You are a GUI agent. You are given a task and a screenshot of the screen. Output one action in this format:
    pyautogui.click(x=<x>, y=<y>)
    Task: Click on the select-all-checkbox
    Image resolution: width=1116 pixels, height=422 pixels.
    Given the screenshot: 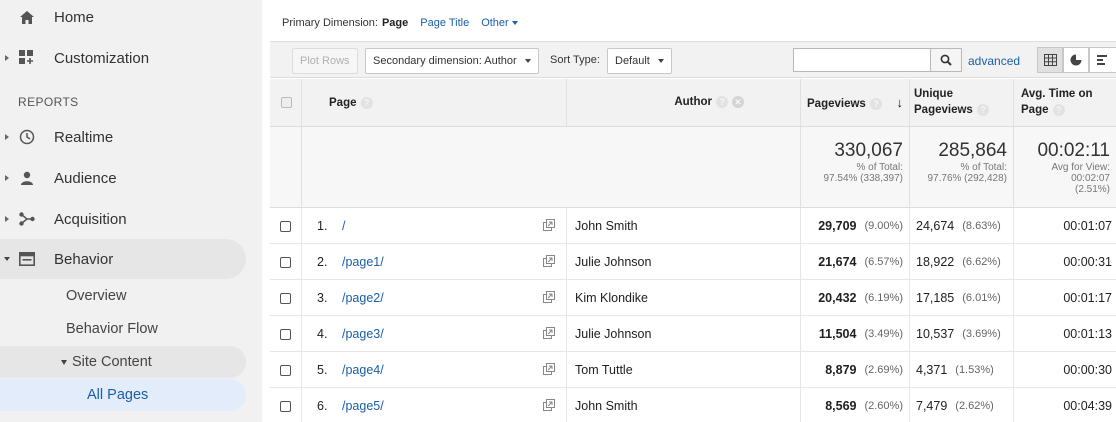 What is the action you would take?
    pyautogui.click(x=286, y=102)
    